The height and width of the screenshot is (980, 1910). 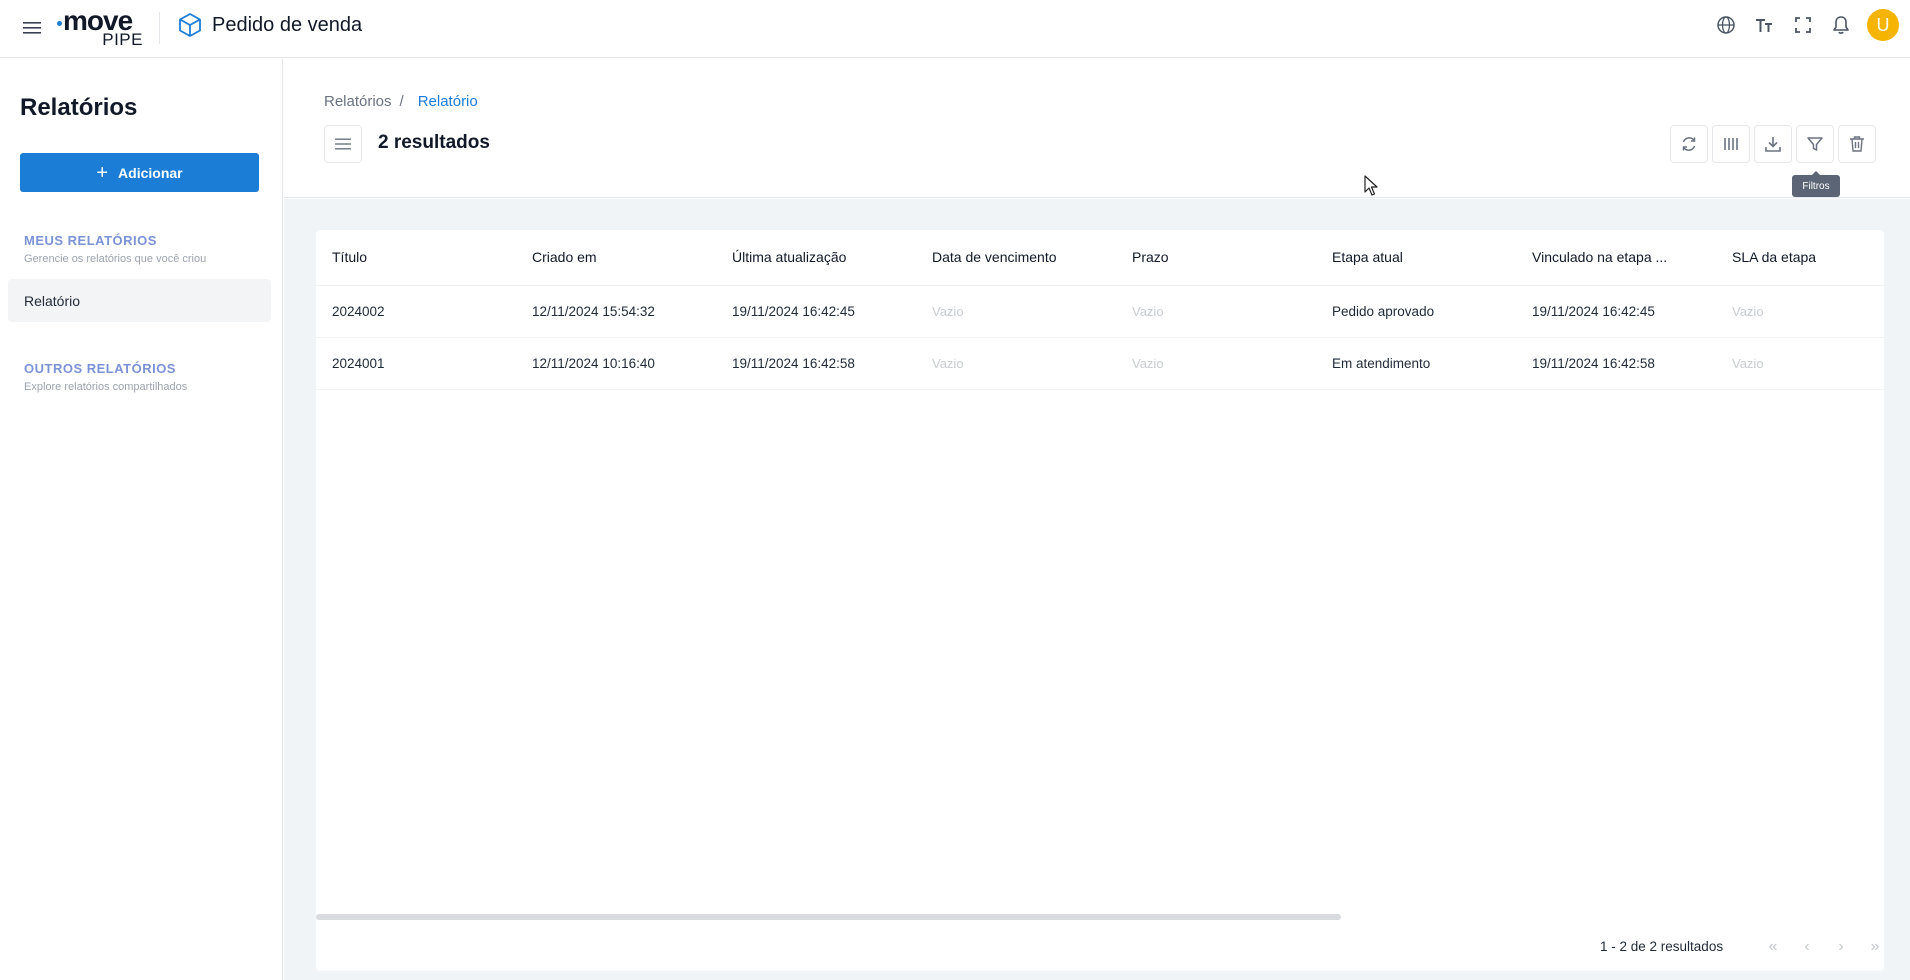 I want to click on list-icon, so click(x=343, y=144).